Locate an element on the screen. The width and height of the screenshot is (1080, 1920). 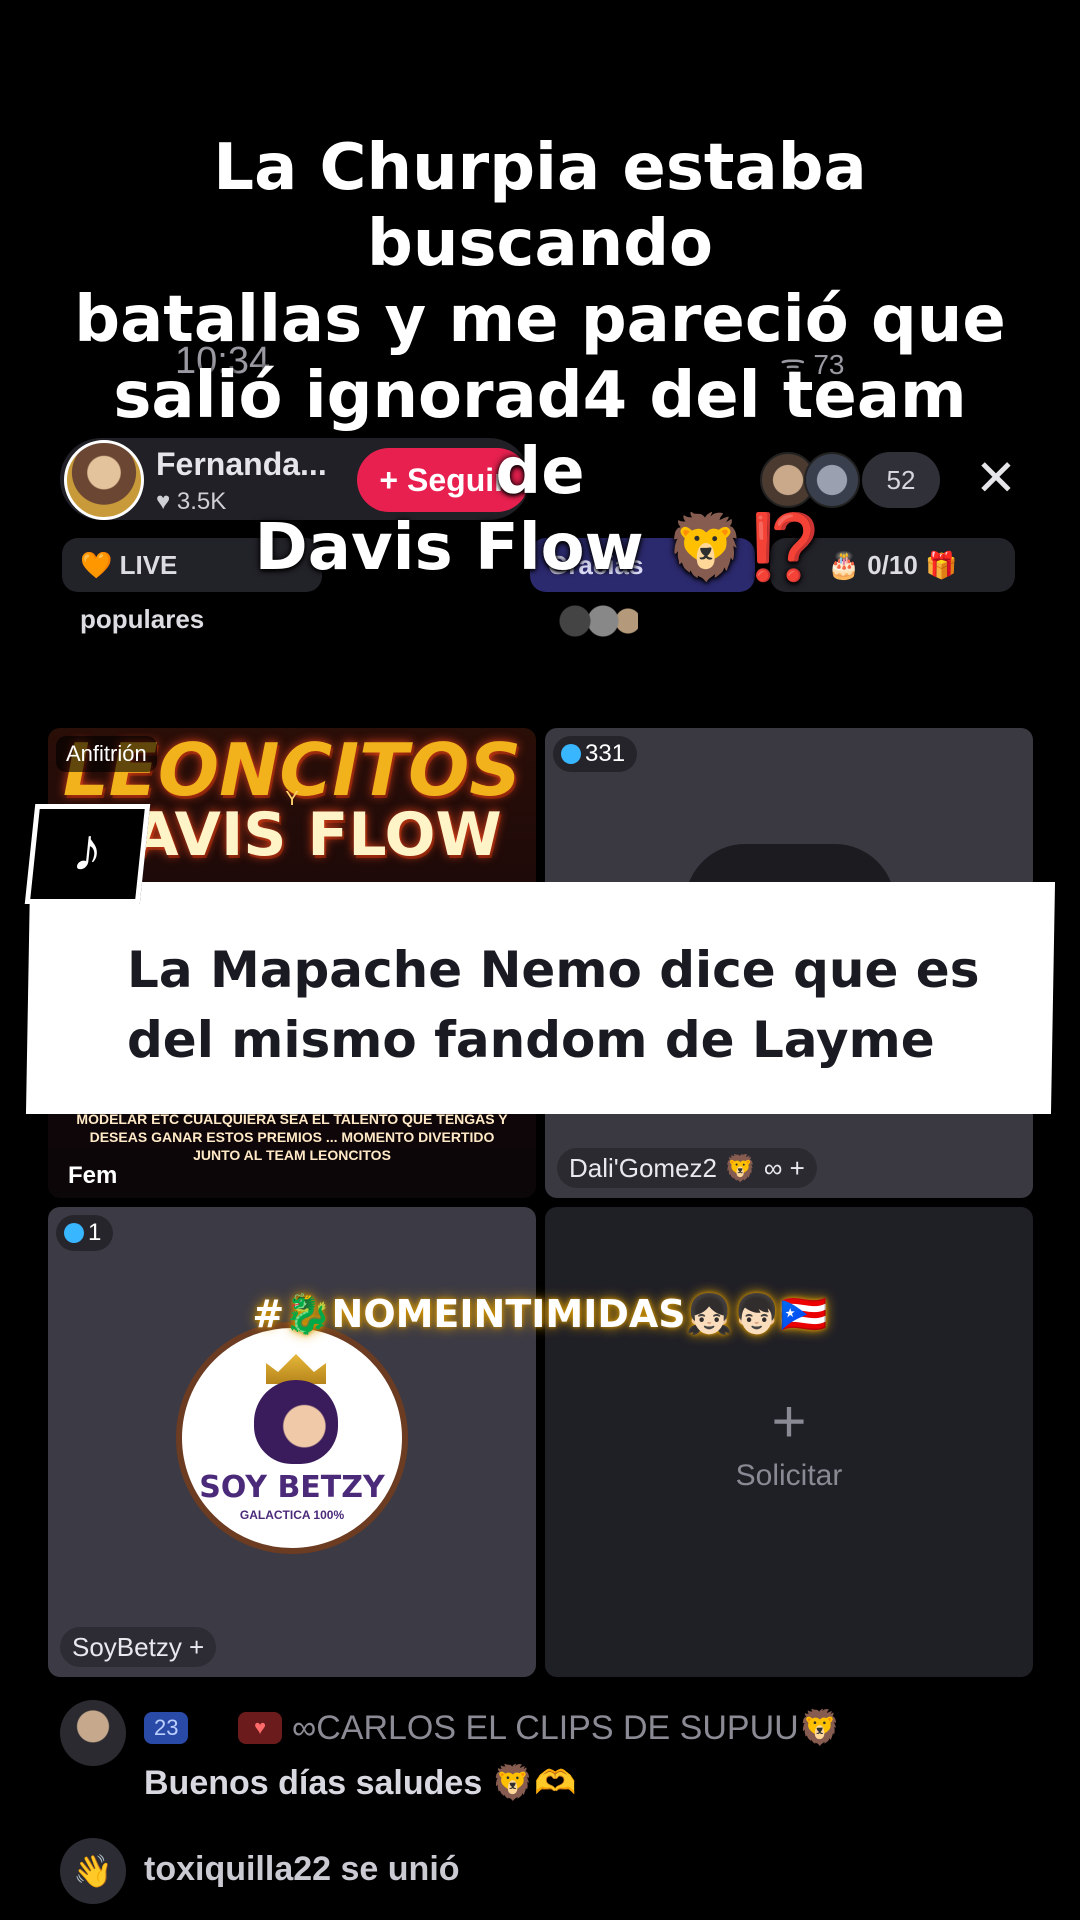
caption-line-2: batallas y me pareció que is located at coordinates (540, 320).